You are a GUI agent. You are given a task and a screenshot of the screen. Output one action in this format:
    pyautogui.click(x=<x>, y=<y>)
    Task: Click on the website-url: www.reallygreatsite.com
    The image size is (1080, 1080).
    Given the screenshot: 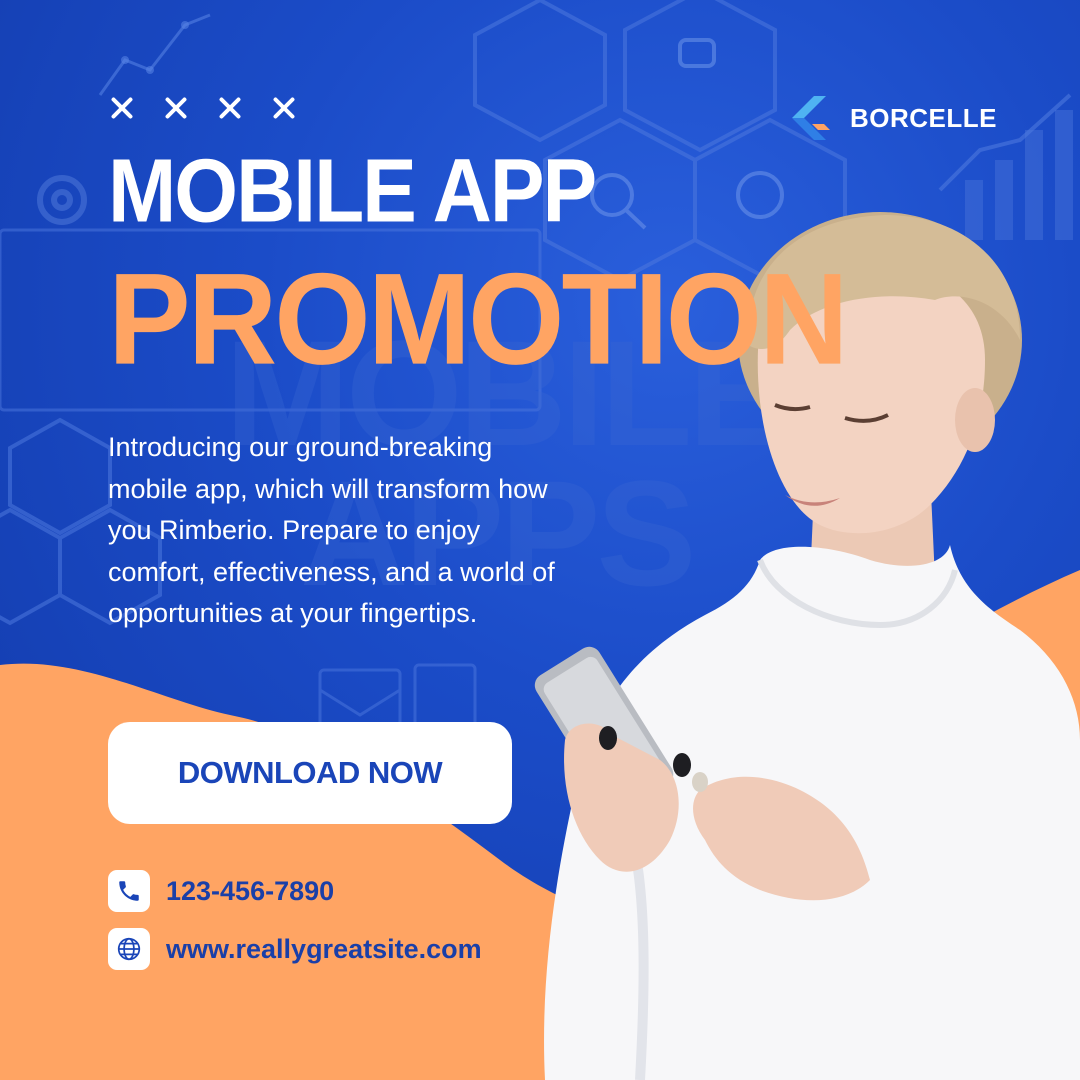 What is the action you would take?
    pyautogui.click(x=324, y=948)
    